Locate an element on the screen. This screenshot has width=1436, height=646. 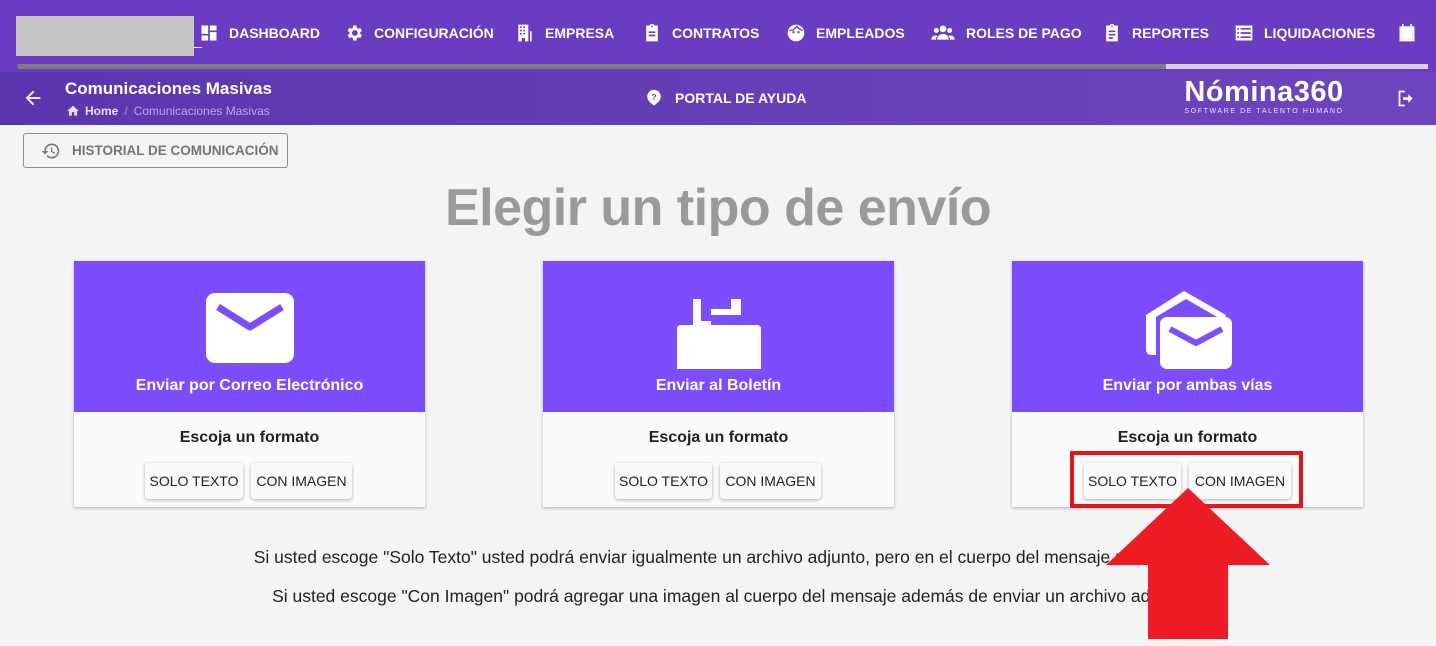
calendar-icon is located at coordinates (1407, 32).